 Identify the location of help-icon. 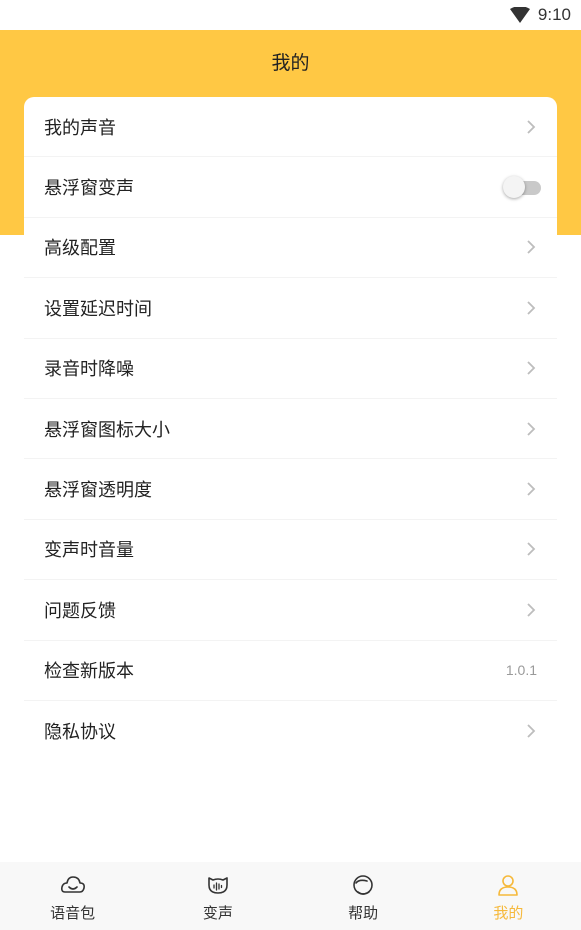
(363, 885).